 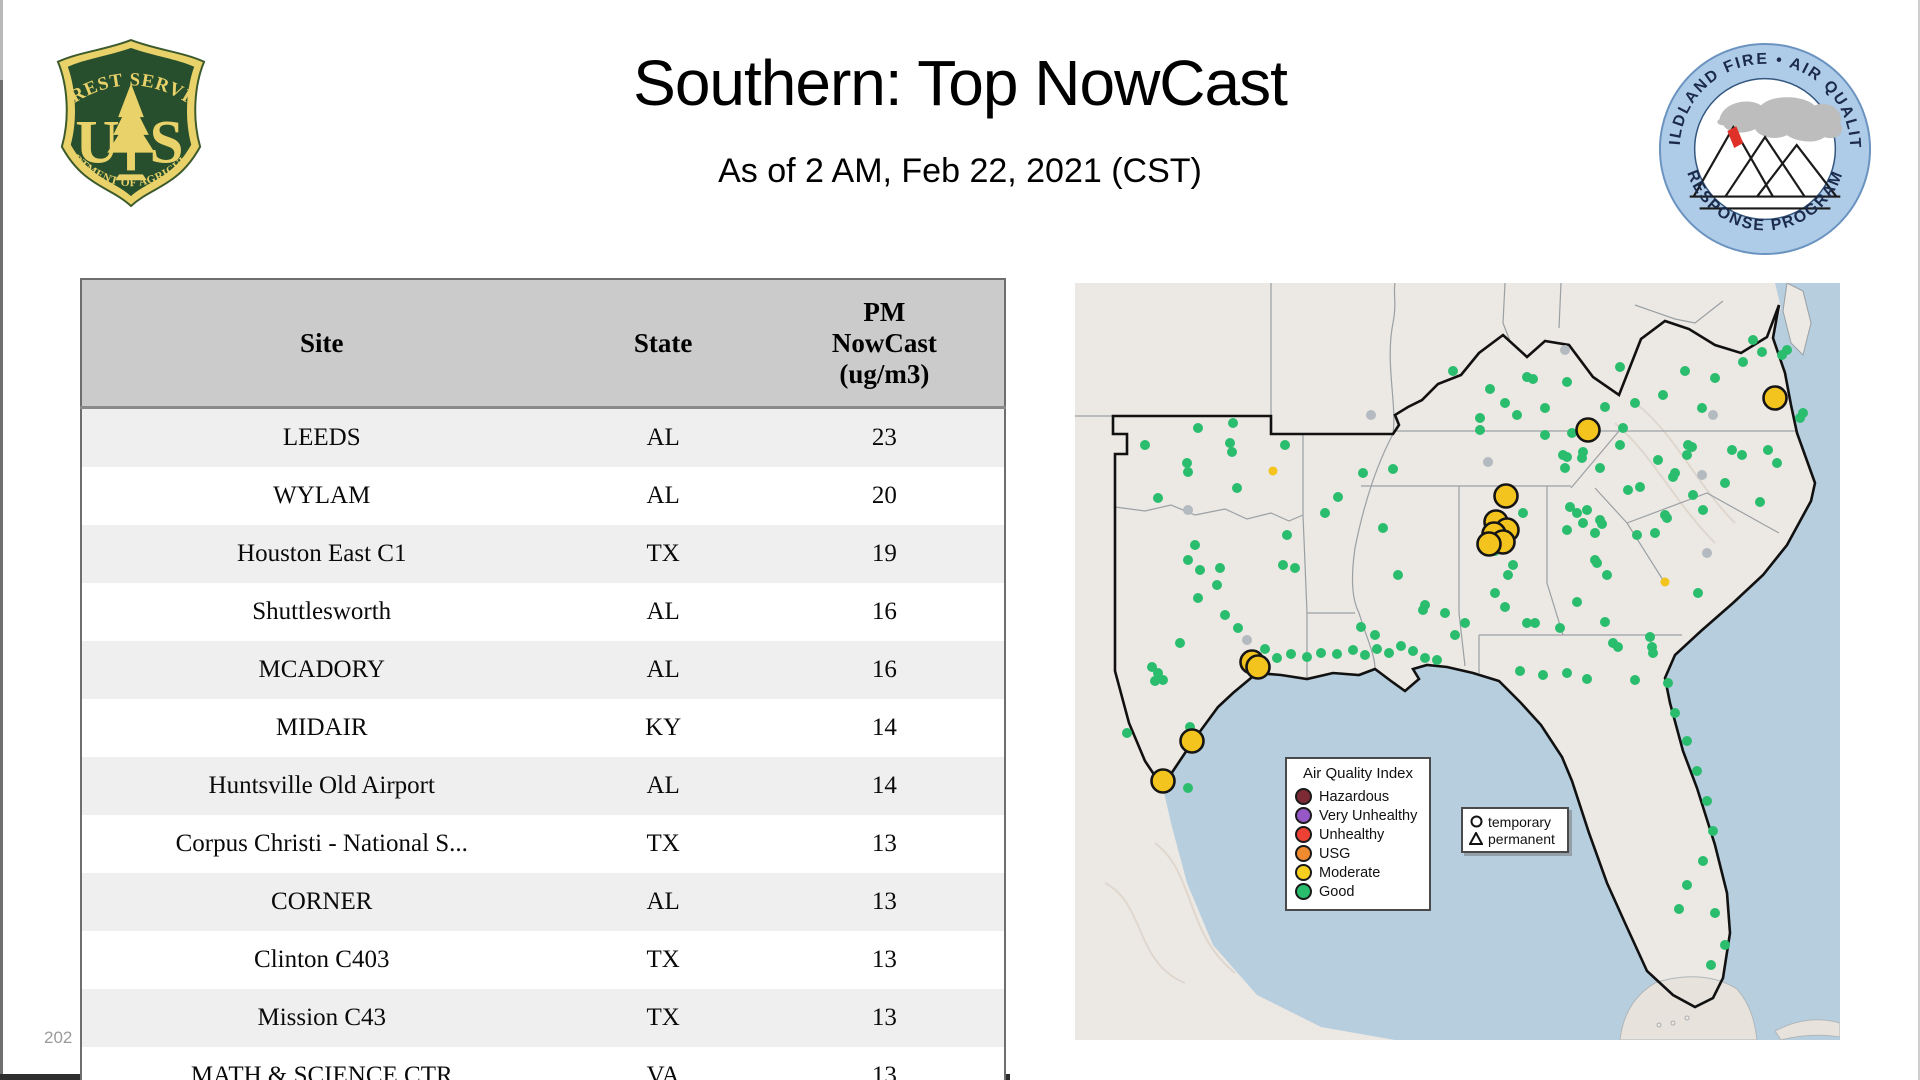 I want to click on table-row: LEEDS AL 23, so click(x=543, y=437).